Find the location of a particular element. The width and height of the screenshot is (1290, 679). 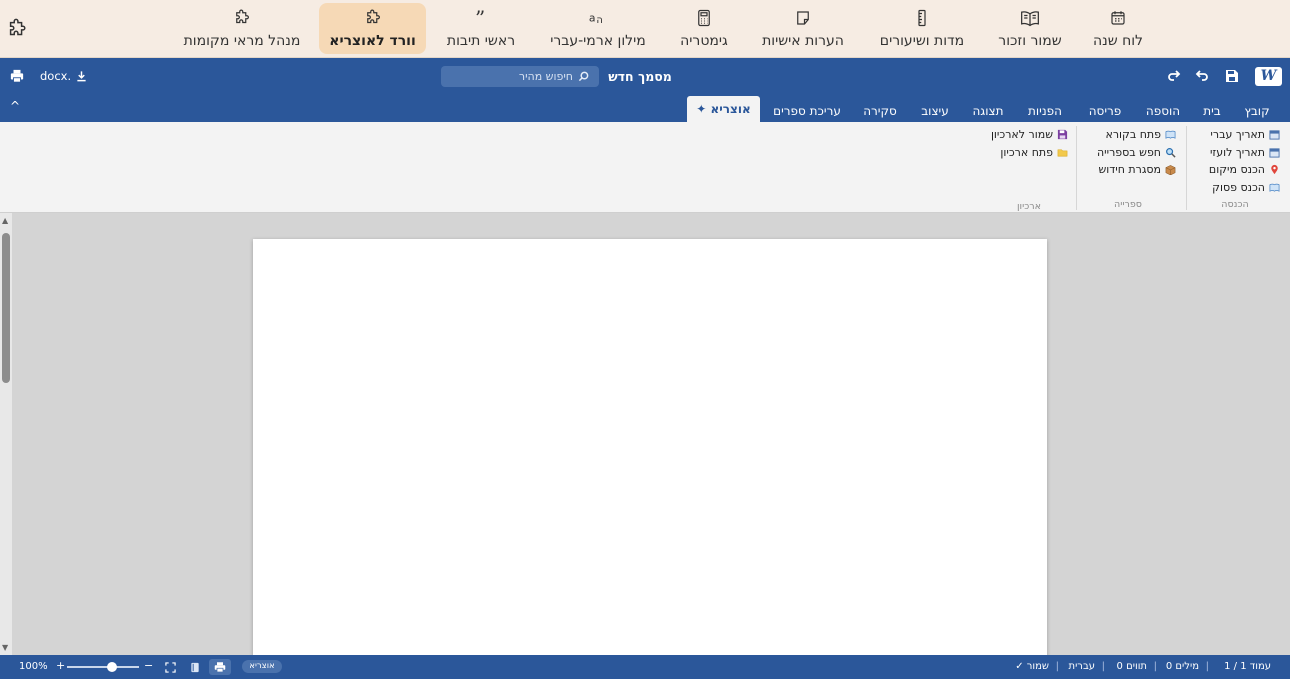

floppy-icon is located at coordinates (1062, 135).